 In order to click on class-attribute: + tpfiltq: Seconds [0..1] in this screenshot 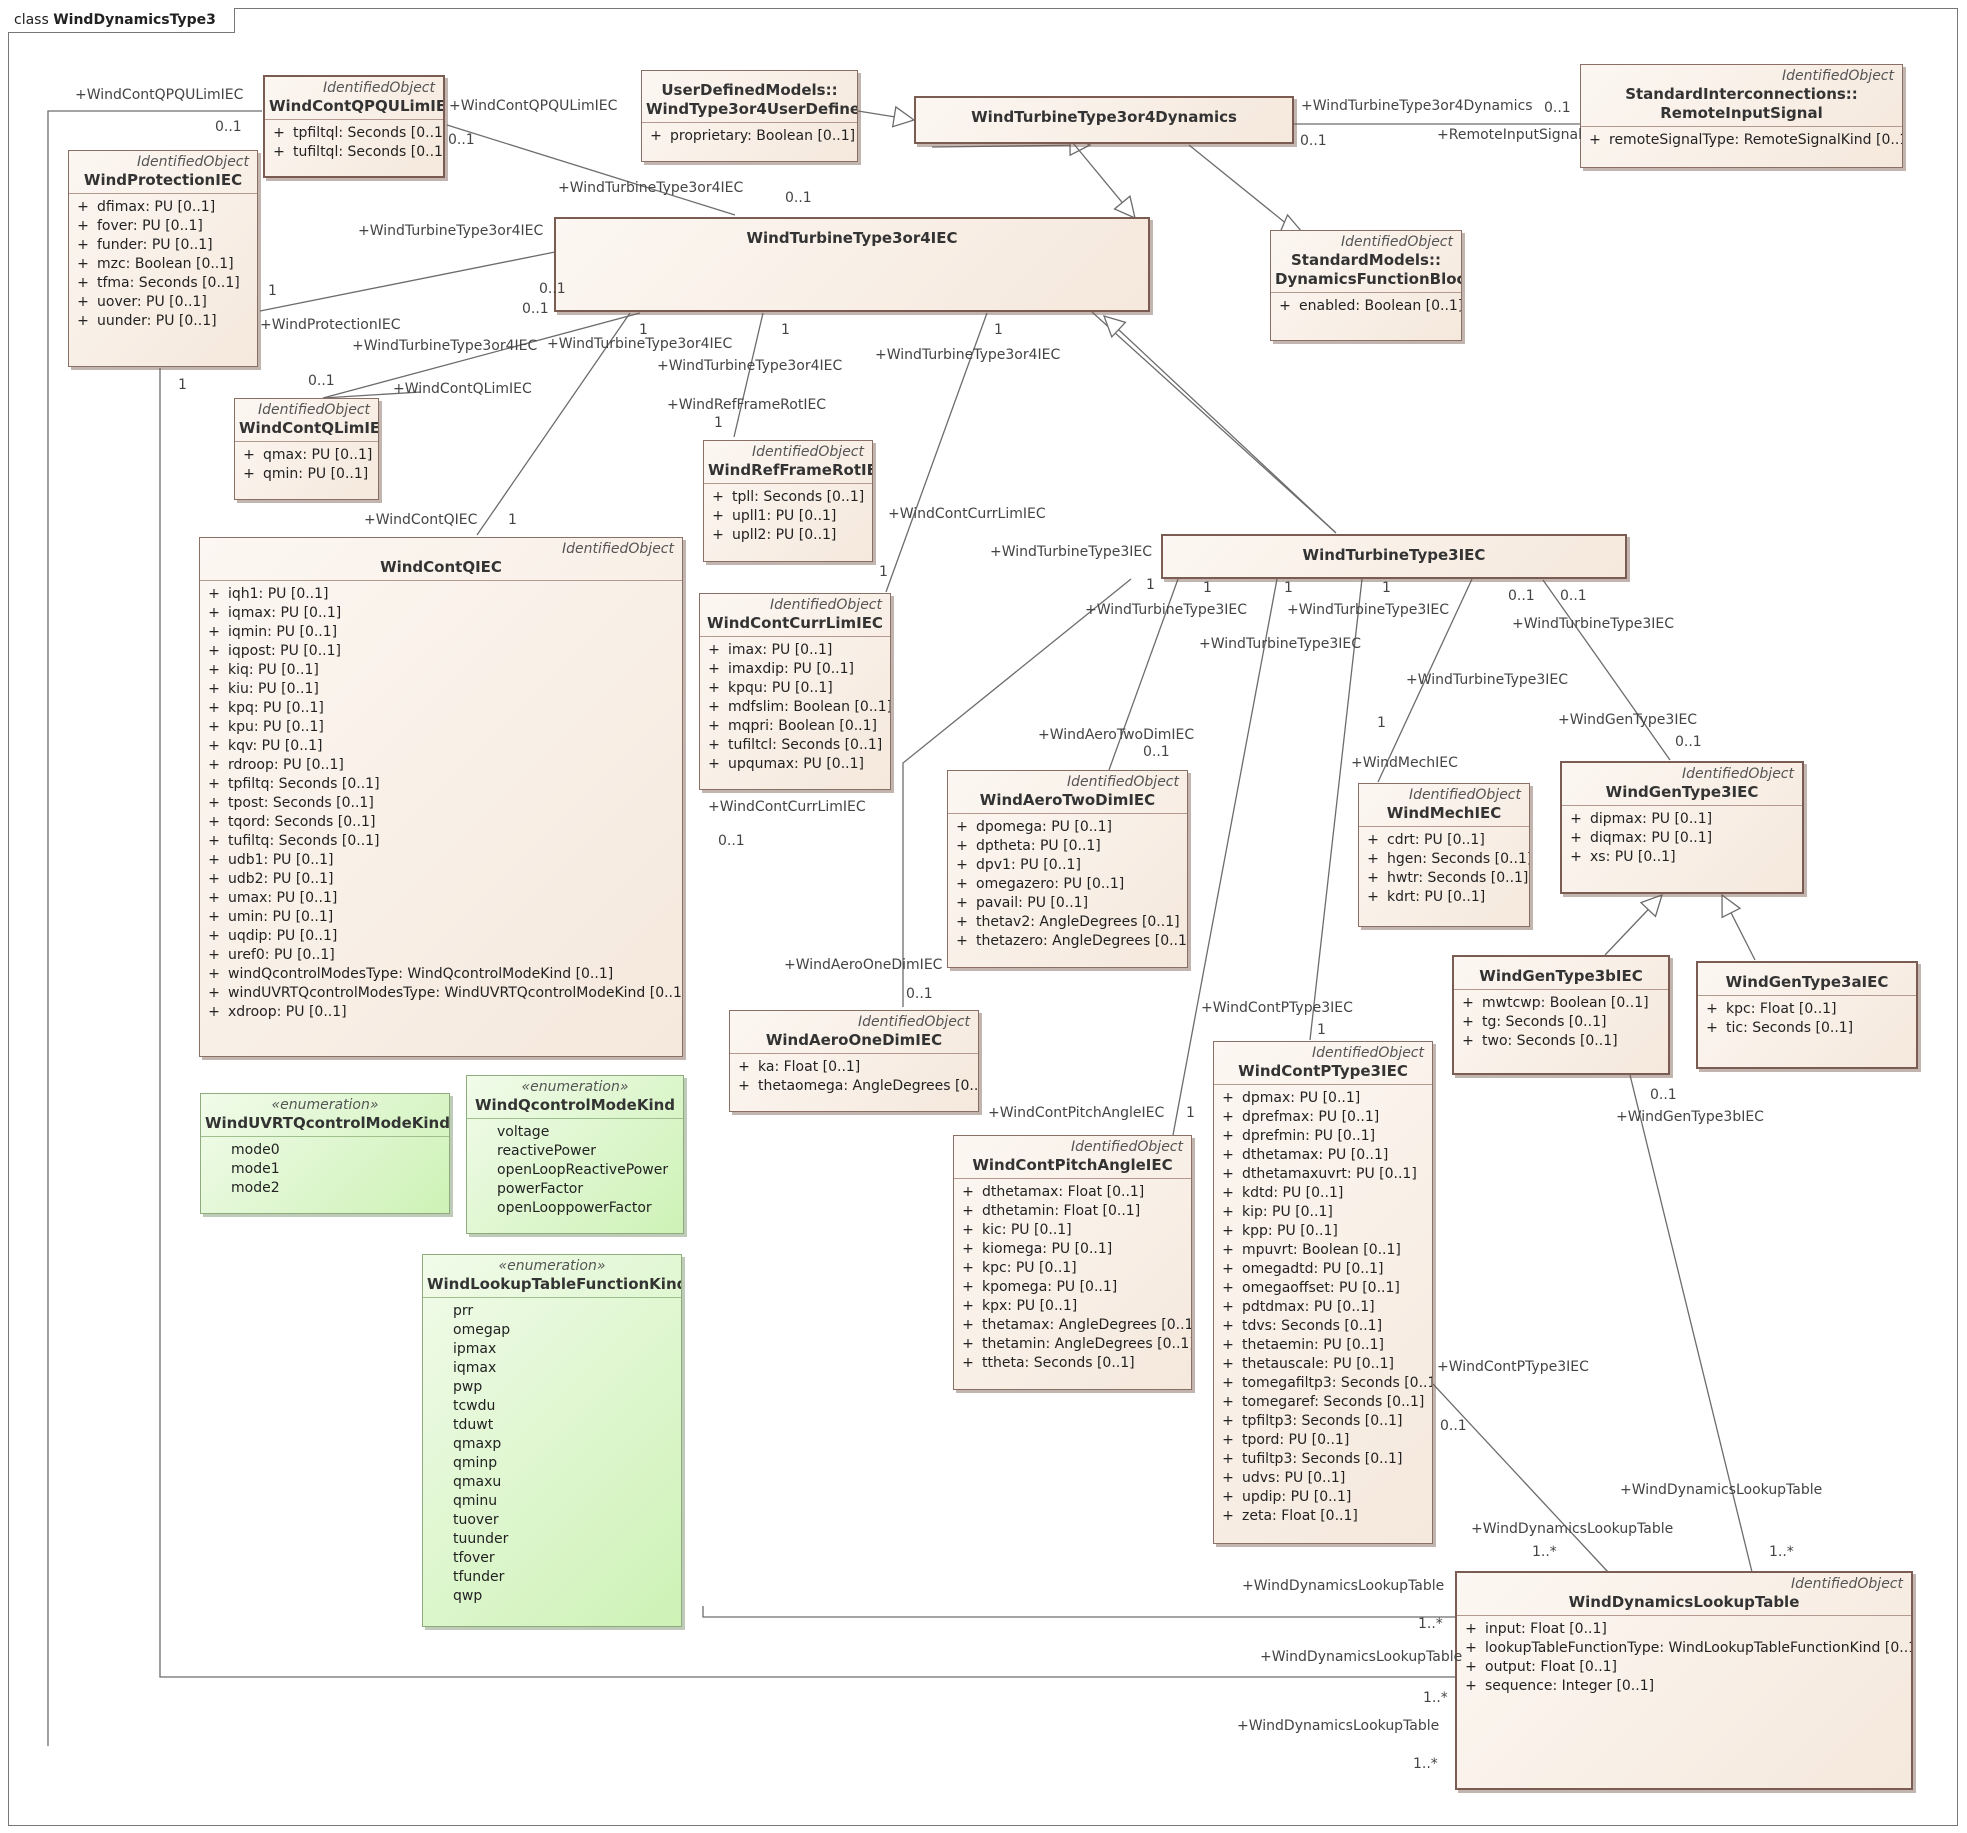, I will do `click(441, 784)`.